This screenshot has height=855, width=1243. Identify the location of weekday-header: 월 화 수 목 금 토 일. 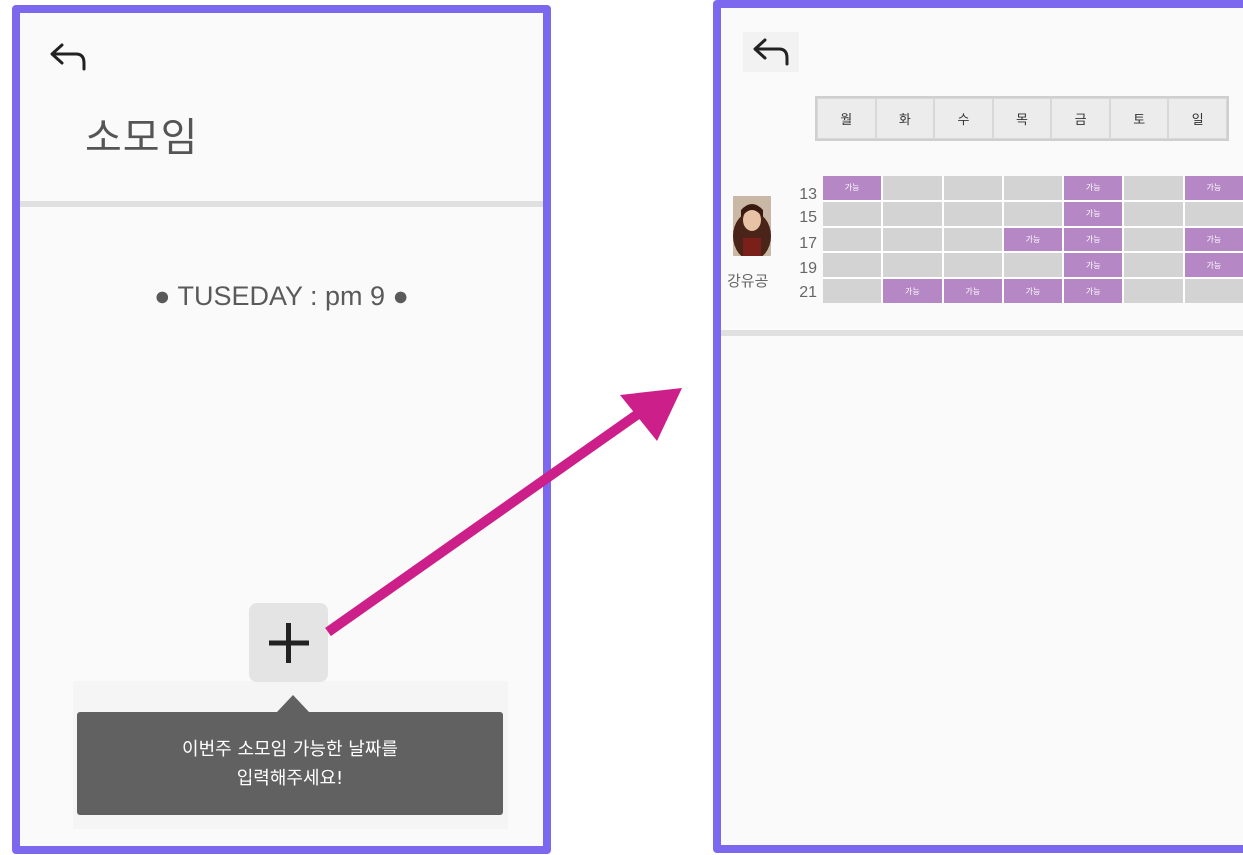
(1022, 118).